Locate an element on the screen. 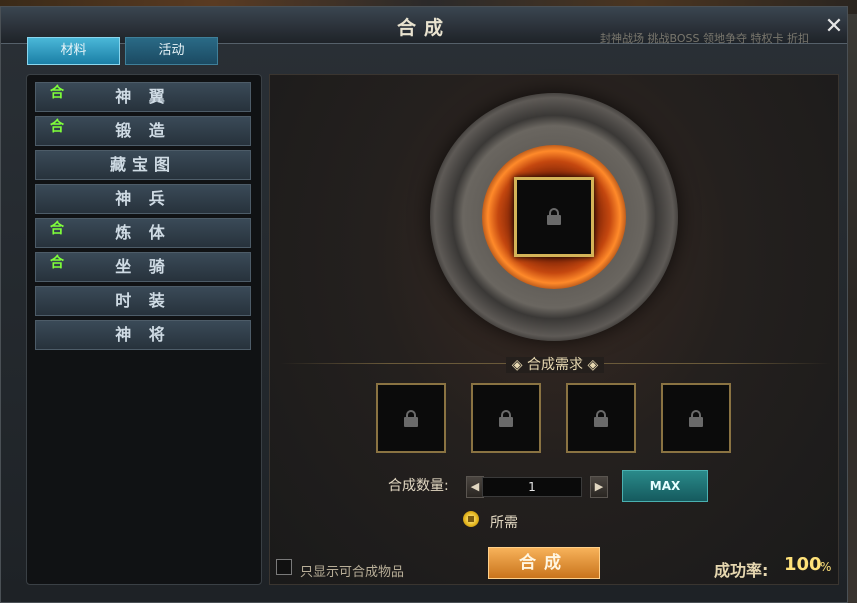 The height and width of the screenshot is (603, 857). tab-events: 活动 is located at coordinates (171, 51).